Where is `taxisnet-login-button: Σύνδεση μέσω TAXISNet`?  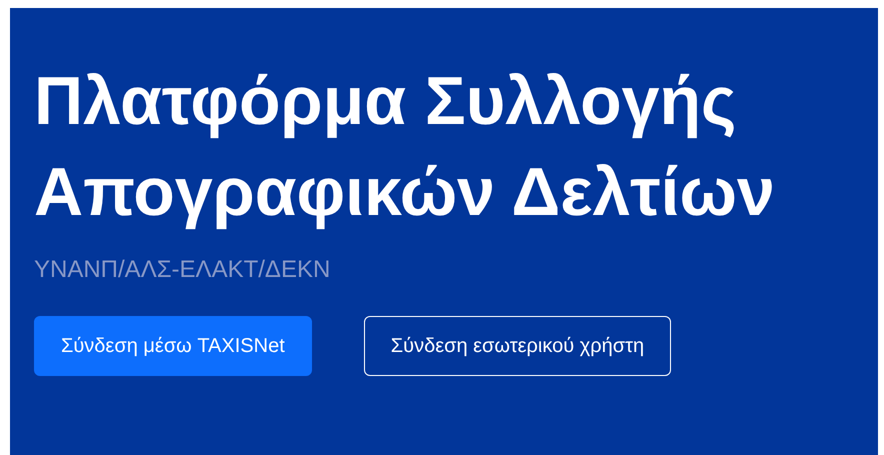 taxisnet-login-button: Σύνδεση μέσω TAXISNet is located at coordinates (173, 346).